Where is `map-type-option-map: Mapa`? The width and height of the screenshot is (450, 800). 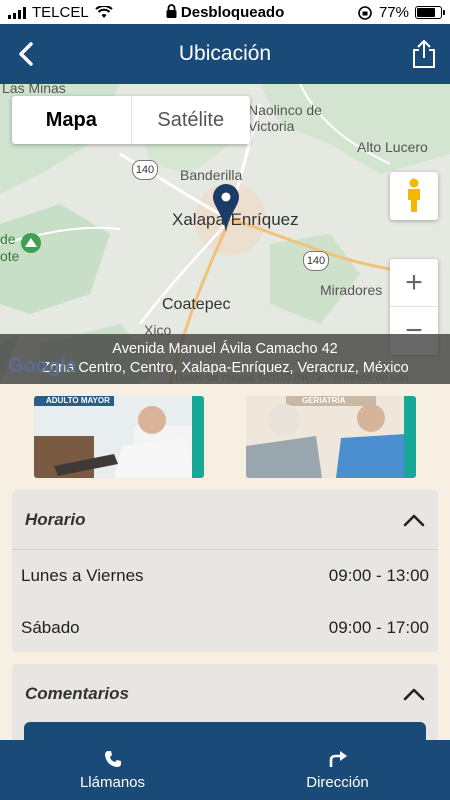
map-type-option-map: Mapa is located at coordinates (72, 120).